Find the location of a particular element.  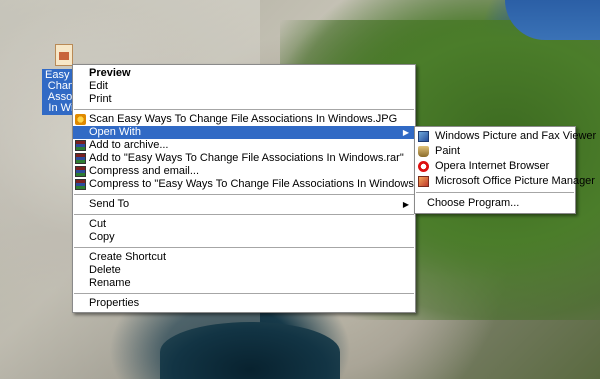

menu-item-properties: Properties is located at coordinates (244, 303).